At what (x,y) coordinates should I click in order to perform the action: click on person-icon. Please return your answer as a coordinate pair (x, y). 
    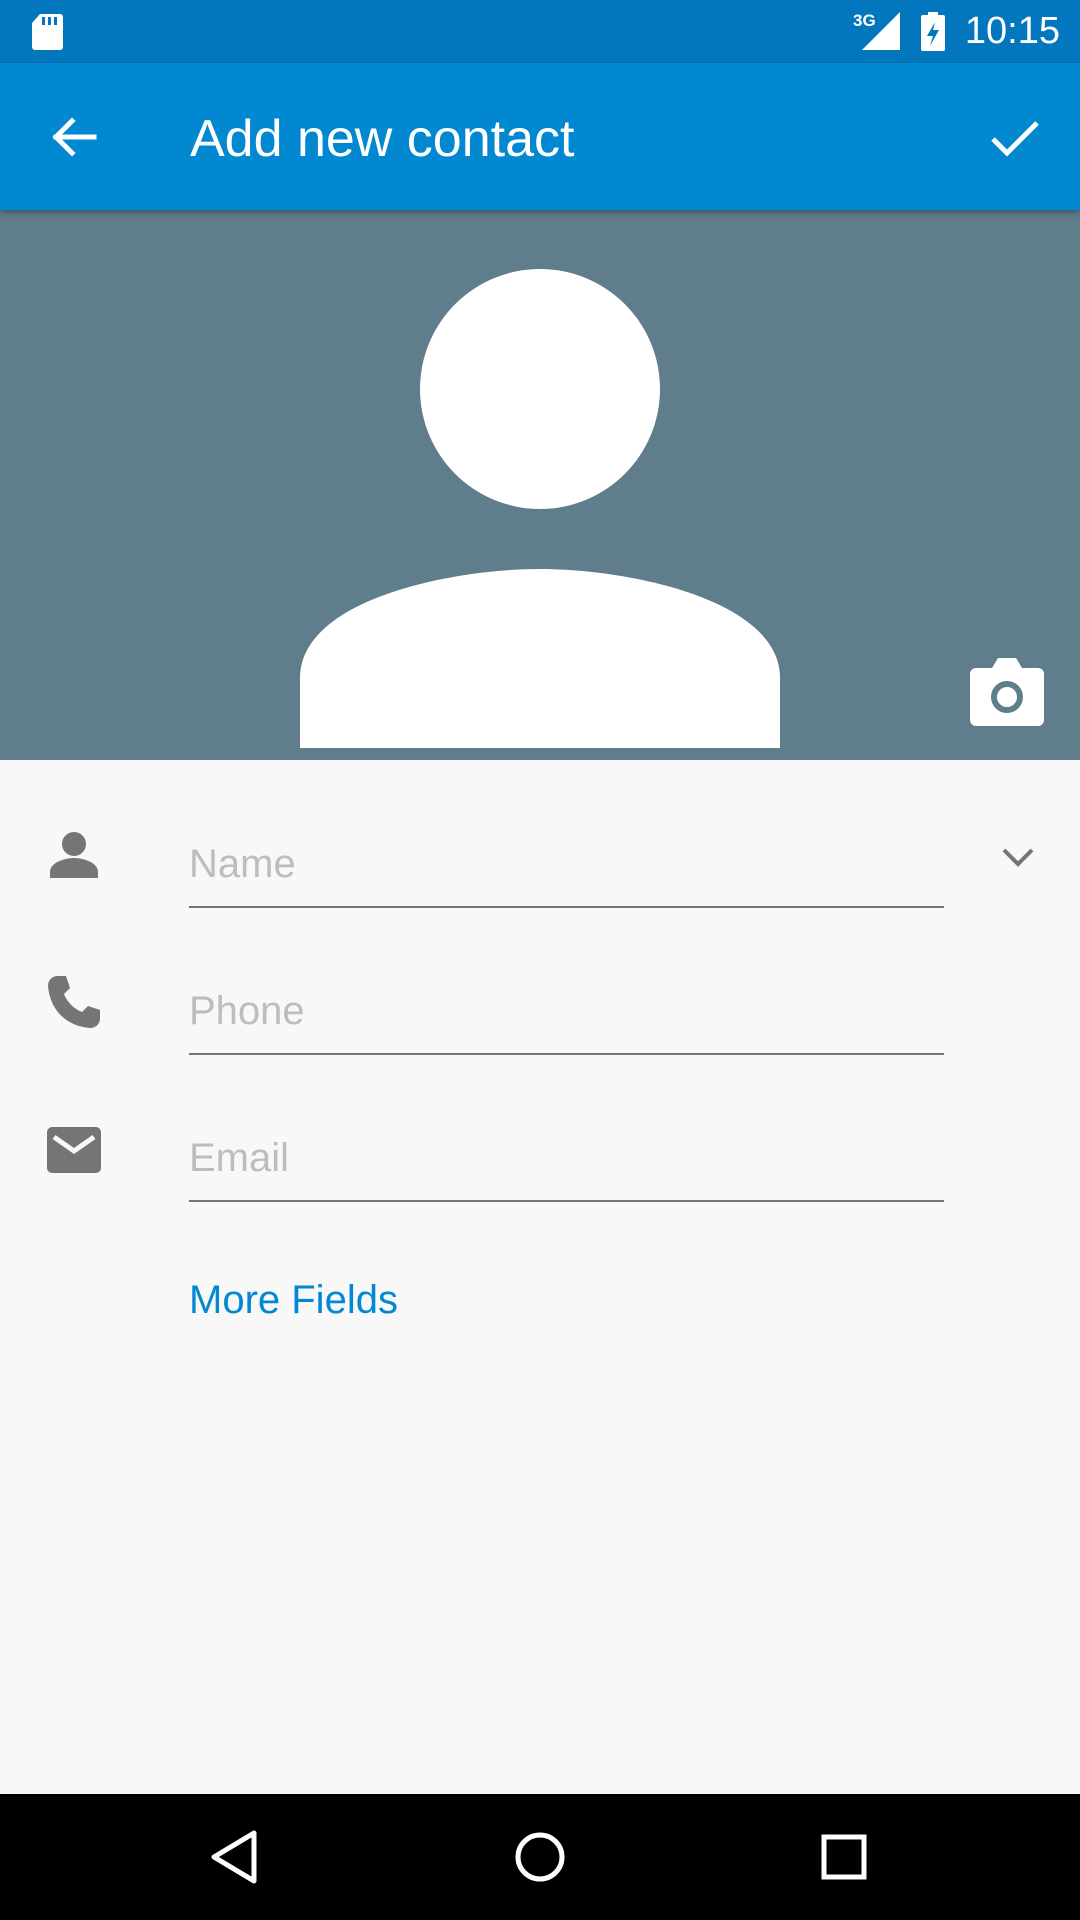
    Looking at the image, I should click on (74, 855).